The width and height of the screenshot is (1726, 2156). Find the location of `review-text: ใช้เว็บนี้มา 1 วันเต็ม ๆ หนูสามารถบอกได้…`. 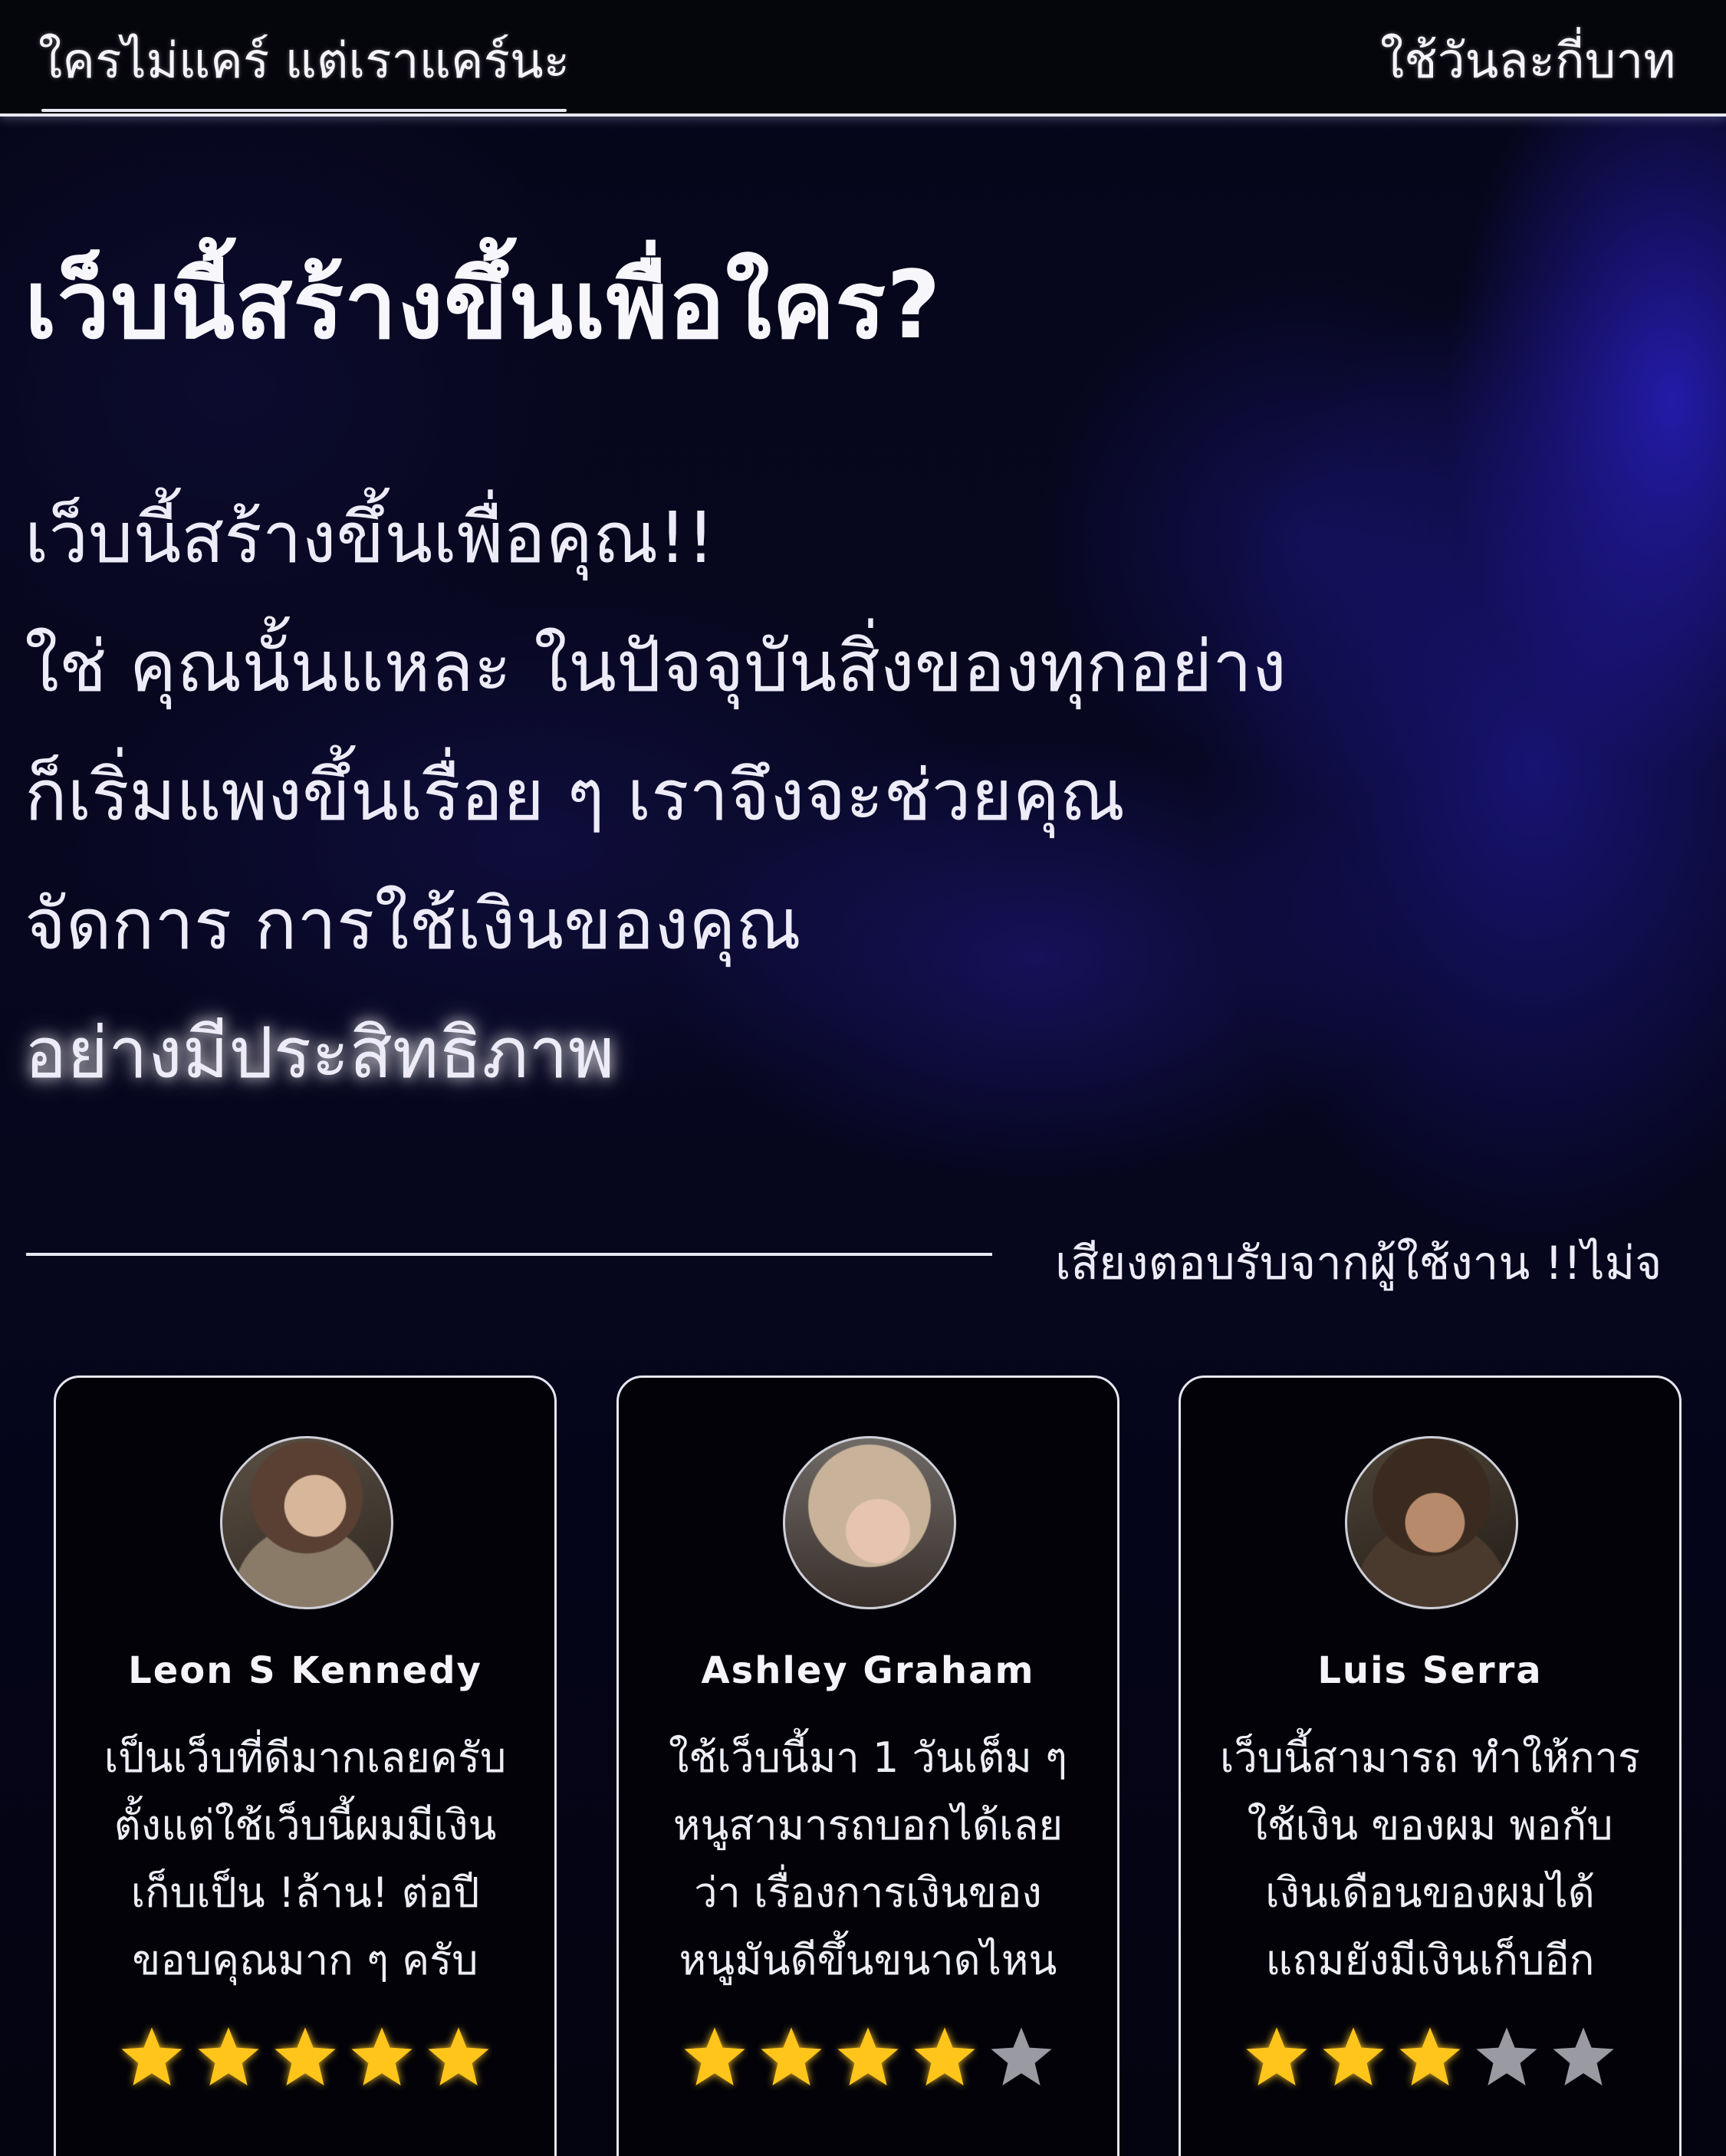

review-text: ใช้เว็บนี้มา 1 วันเต็ม ๆ หนูสามารถบอกได้… is located at coordinates (868, 1859).